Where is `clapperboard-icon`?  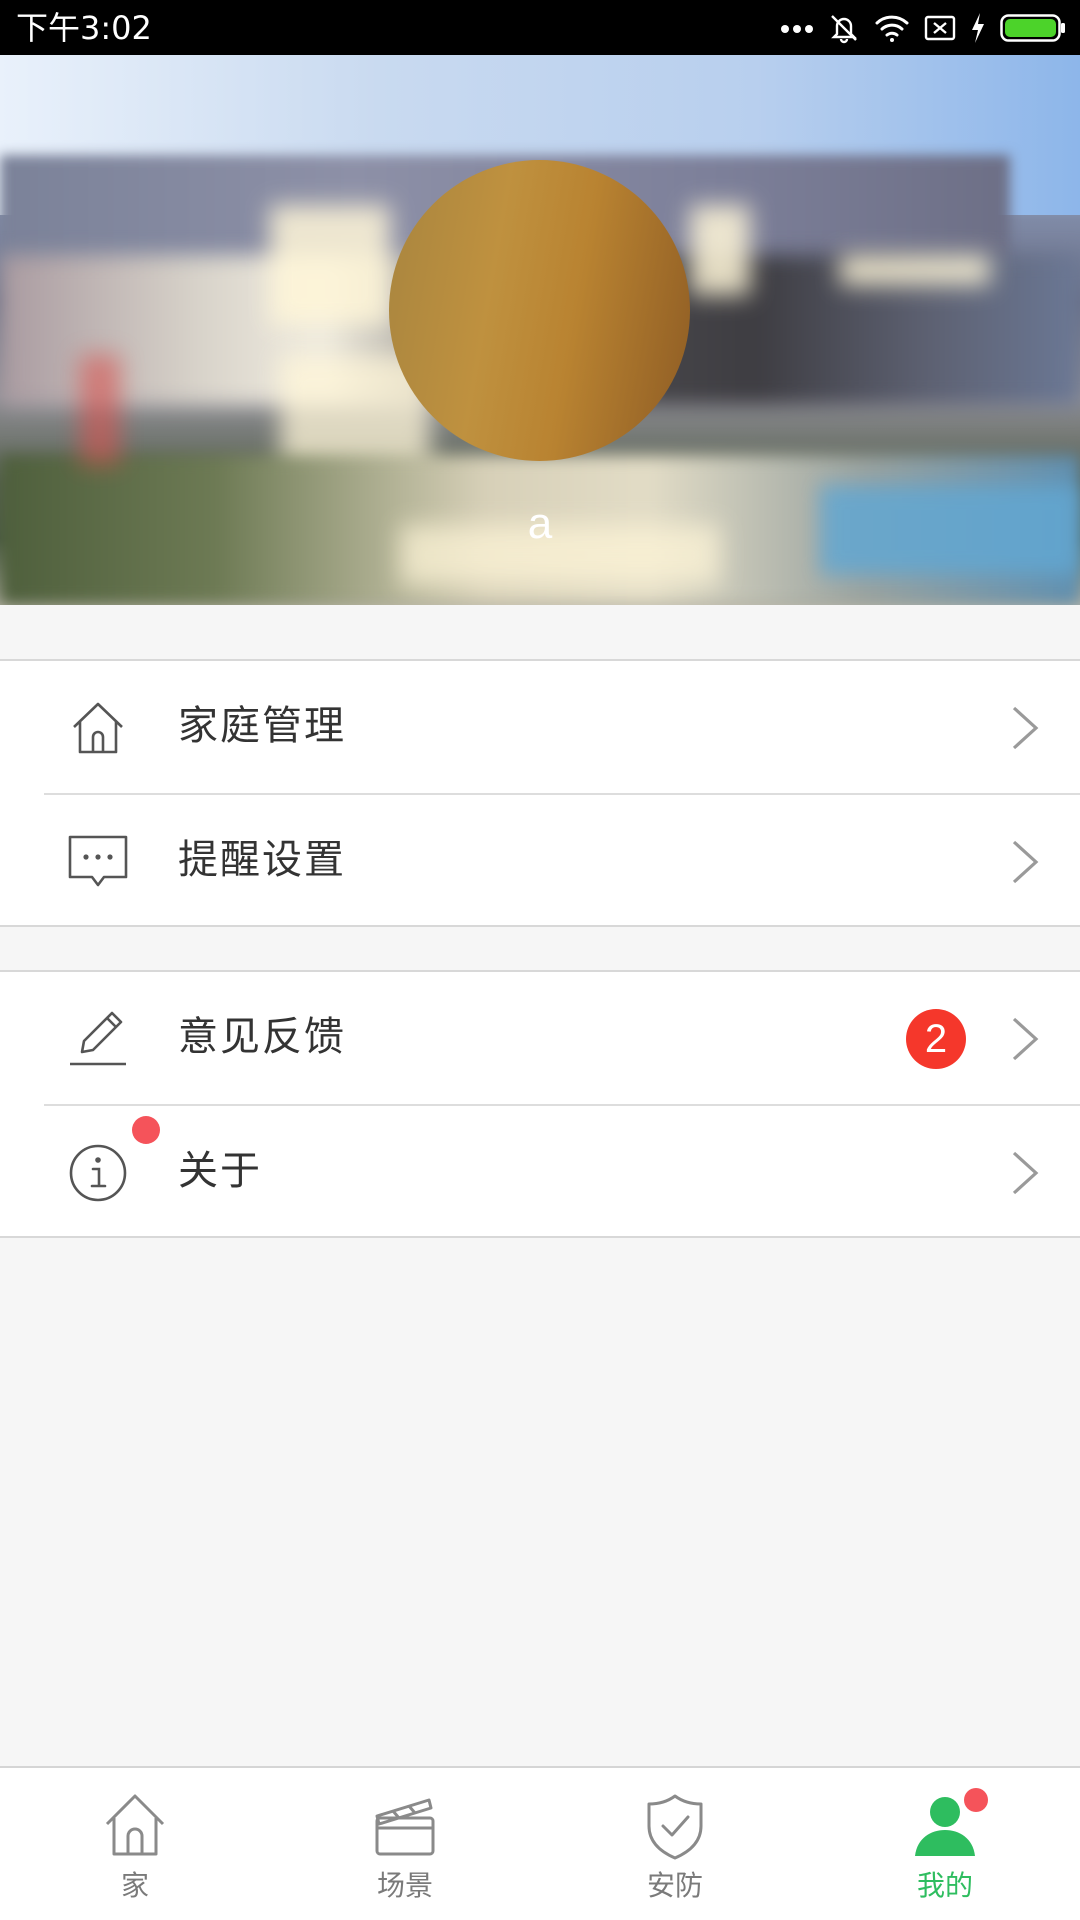 clapperboard-icon is located at coordinates (405, 1825).